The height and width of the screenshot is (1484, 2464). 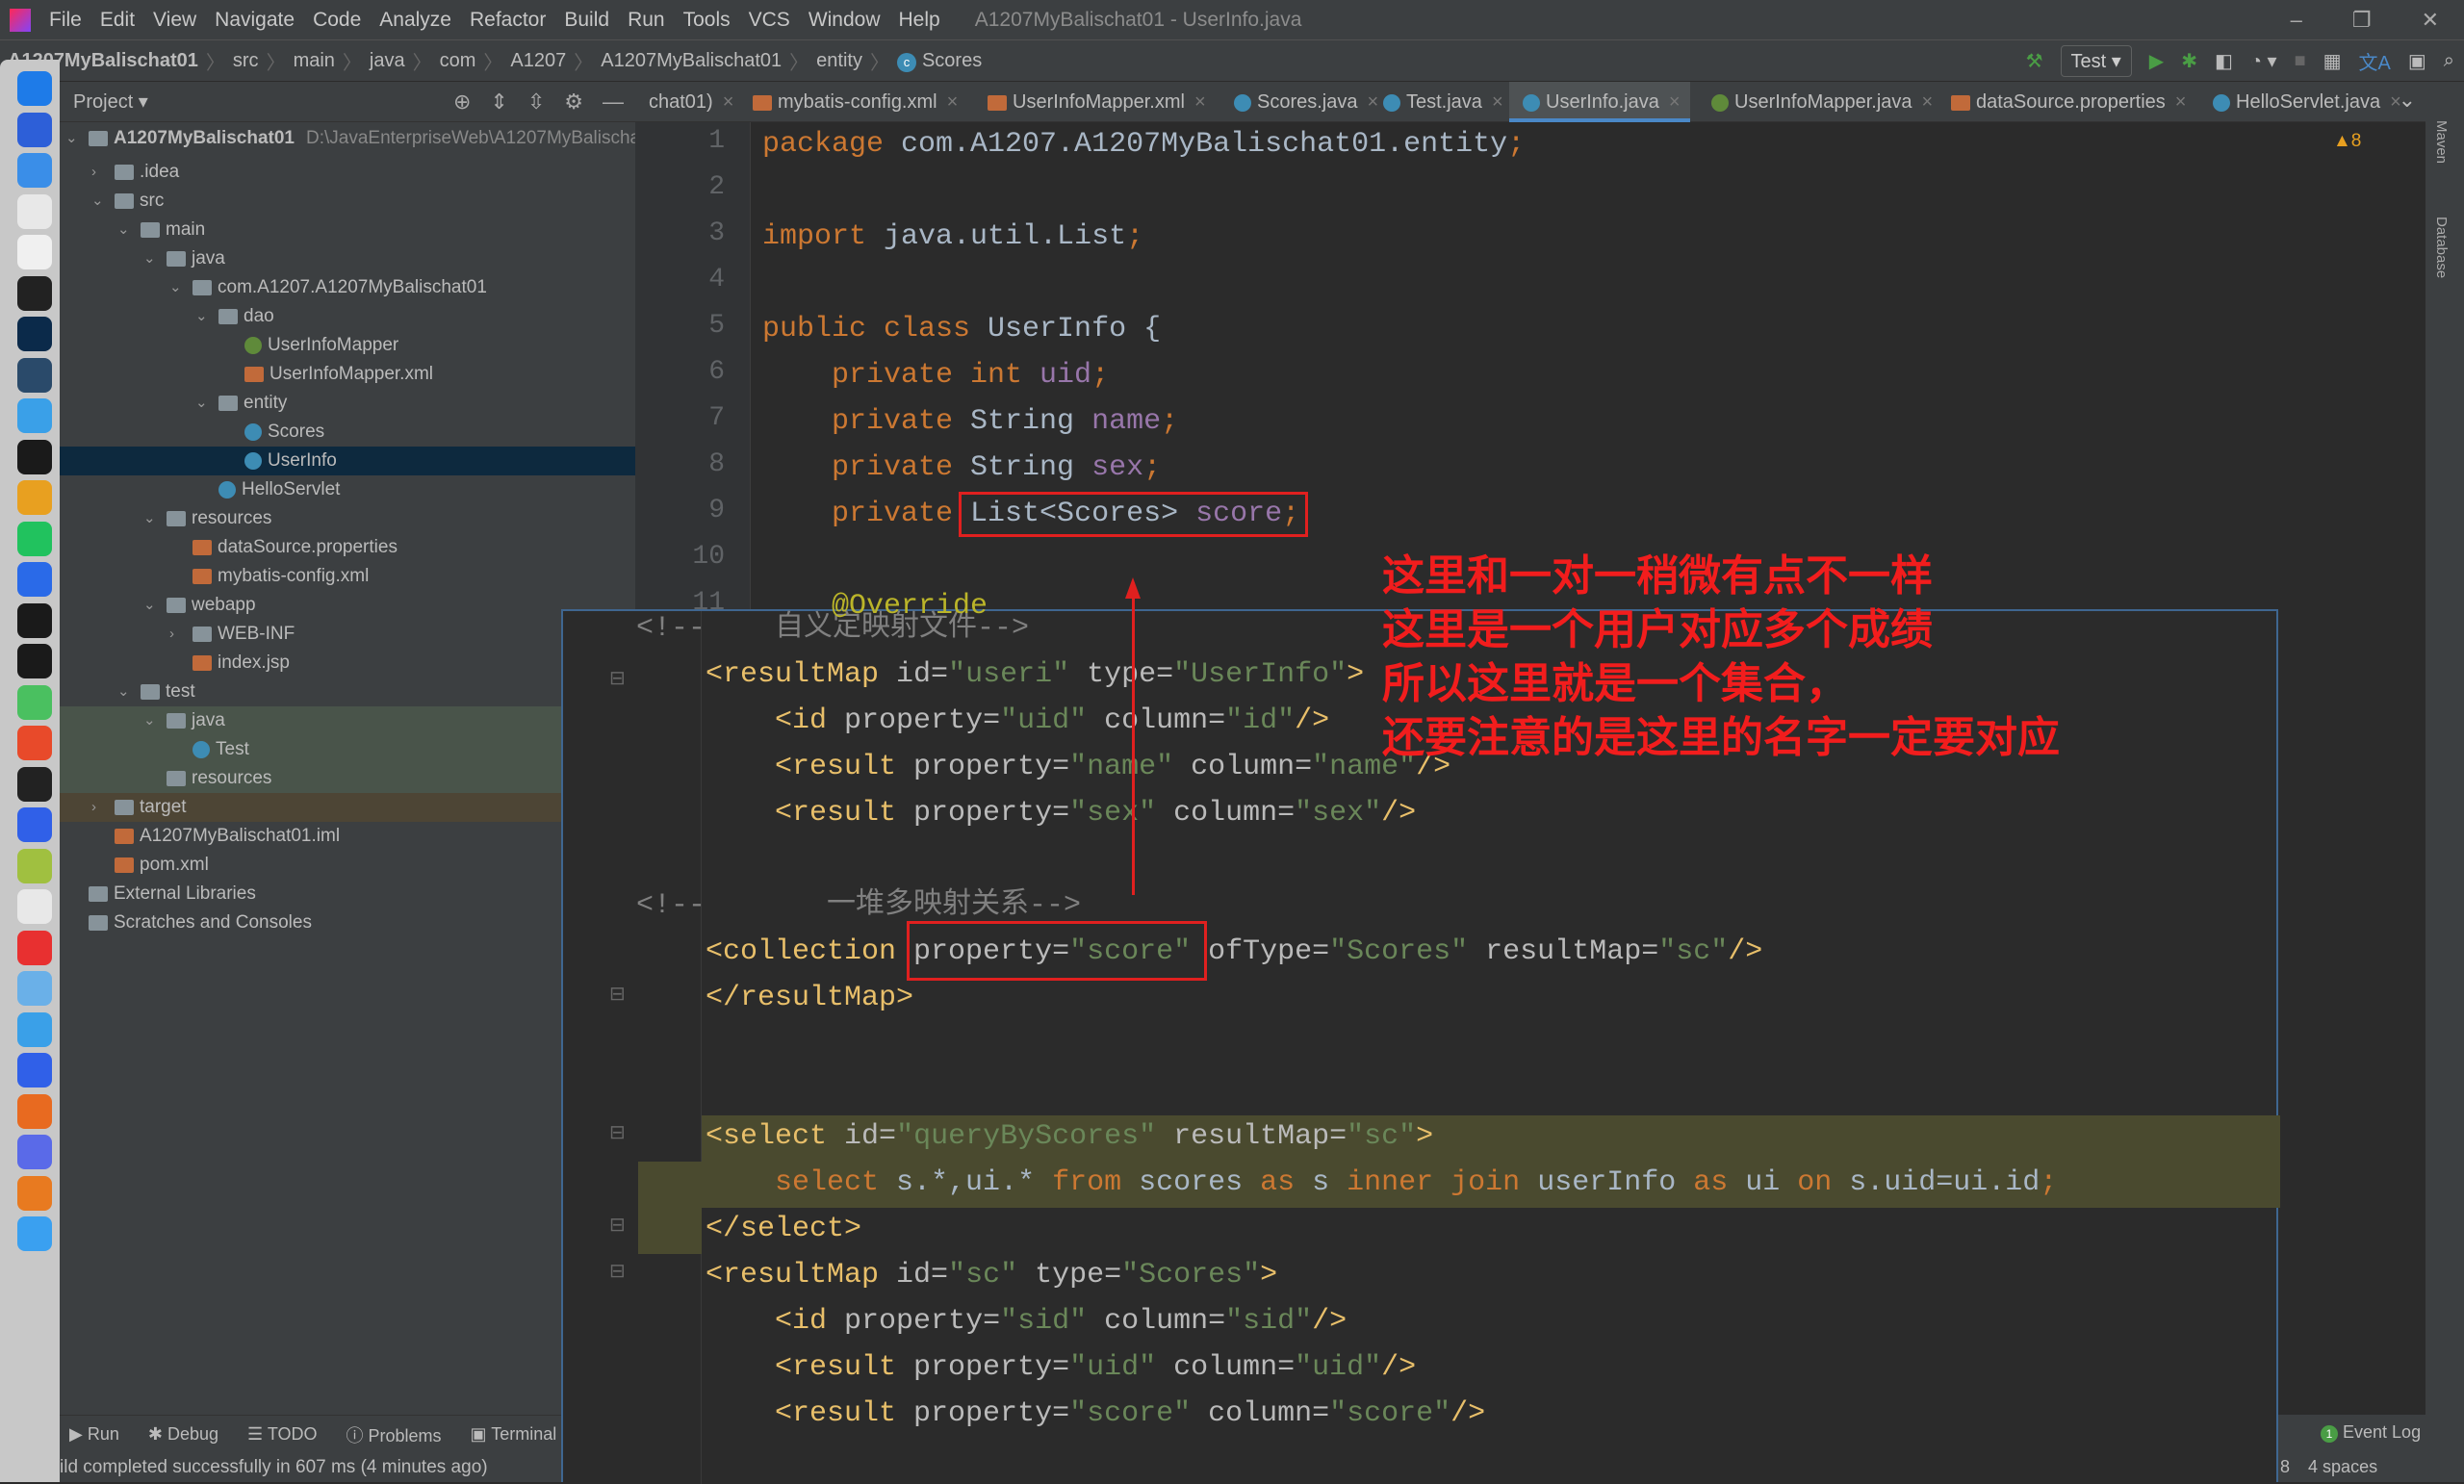 I want to click on close-button: ✕, so click(x=2430, y=20).